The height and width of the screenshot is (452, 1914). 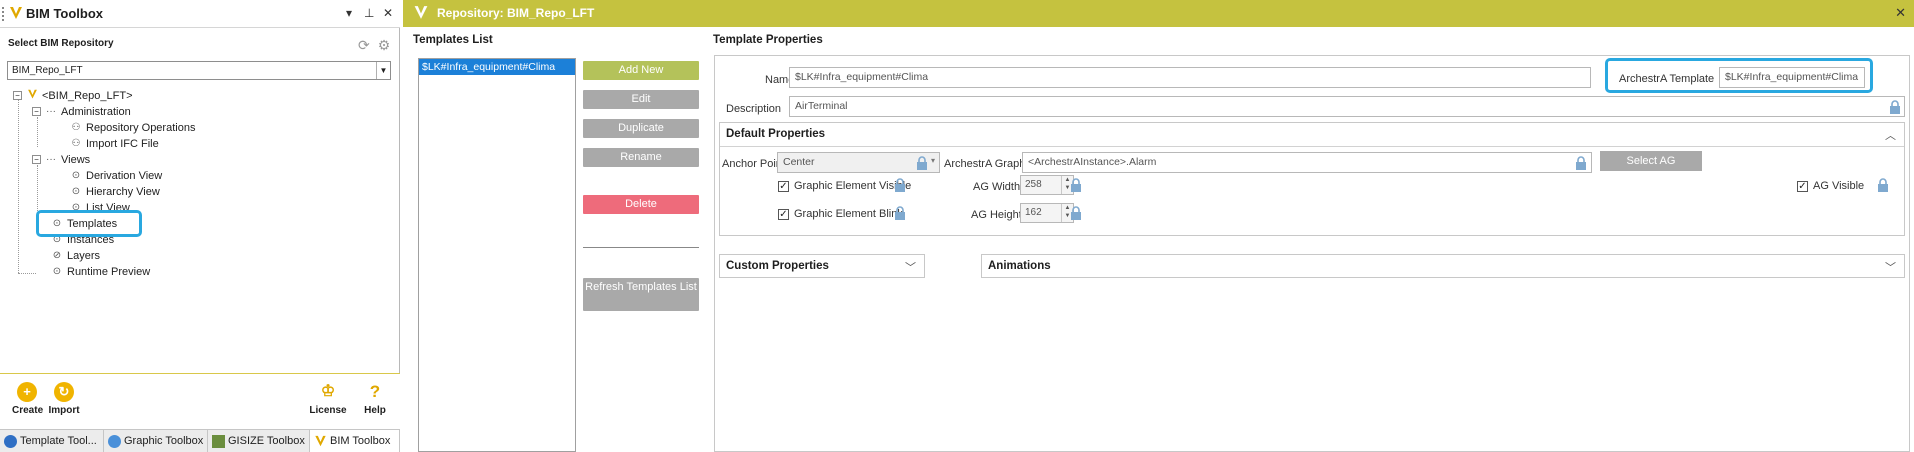 I want to click on templates-list: $LK#Infra_equipment#Clima, so click(x=497, y=255).